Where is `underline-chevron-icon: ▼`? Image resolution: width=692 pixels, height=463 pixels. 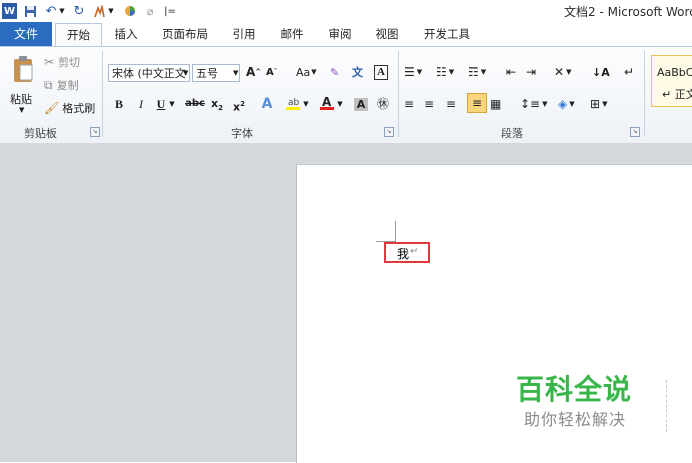
underline-chevron-icon: ▼ is located at coordinates (172, 104).